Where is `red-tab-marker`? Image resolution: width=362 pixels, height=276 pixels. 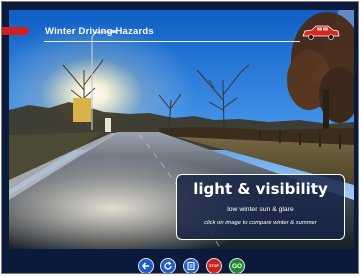 red-tab-marker is located at coordinates (15, 31).